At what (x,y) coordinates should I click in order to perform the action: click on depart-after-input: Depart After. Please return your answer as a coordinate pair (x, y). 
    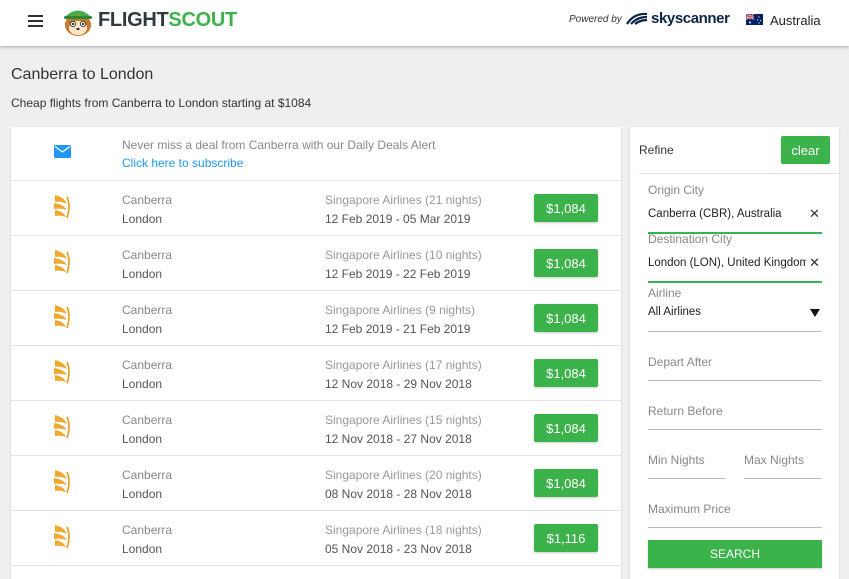
    Looking at the image, I should click on (680, 362).